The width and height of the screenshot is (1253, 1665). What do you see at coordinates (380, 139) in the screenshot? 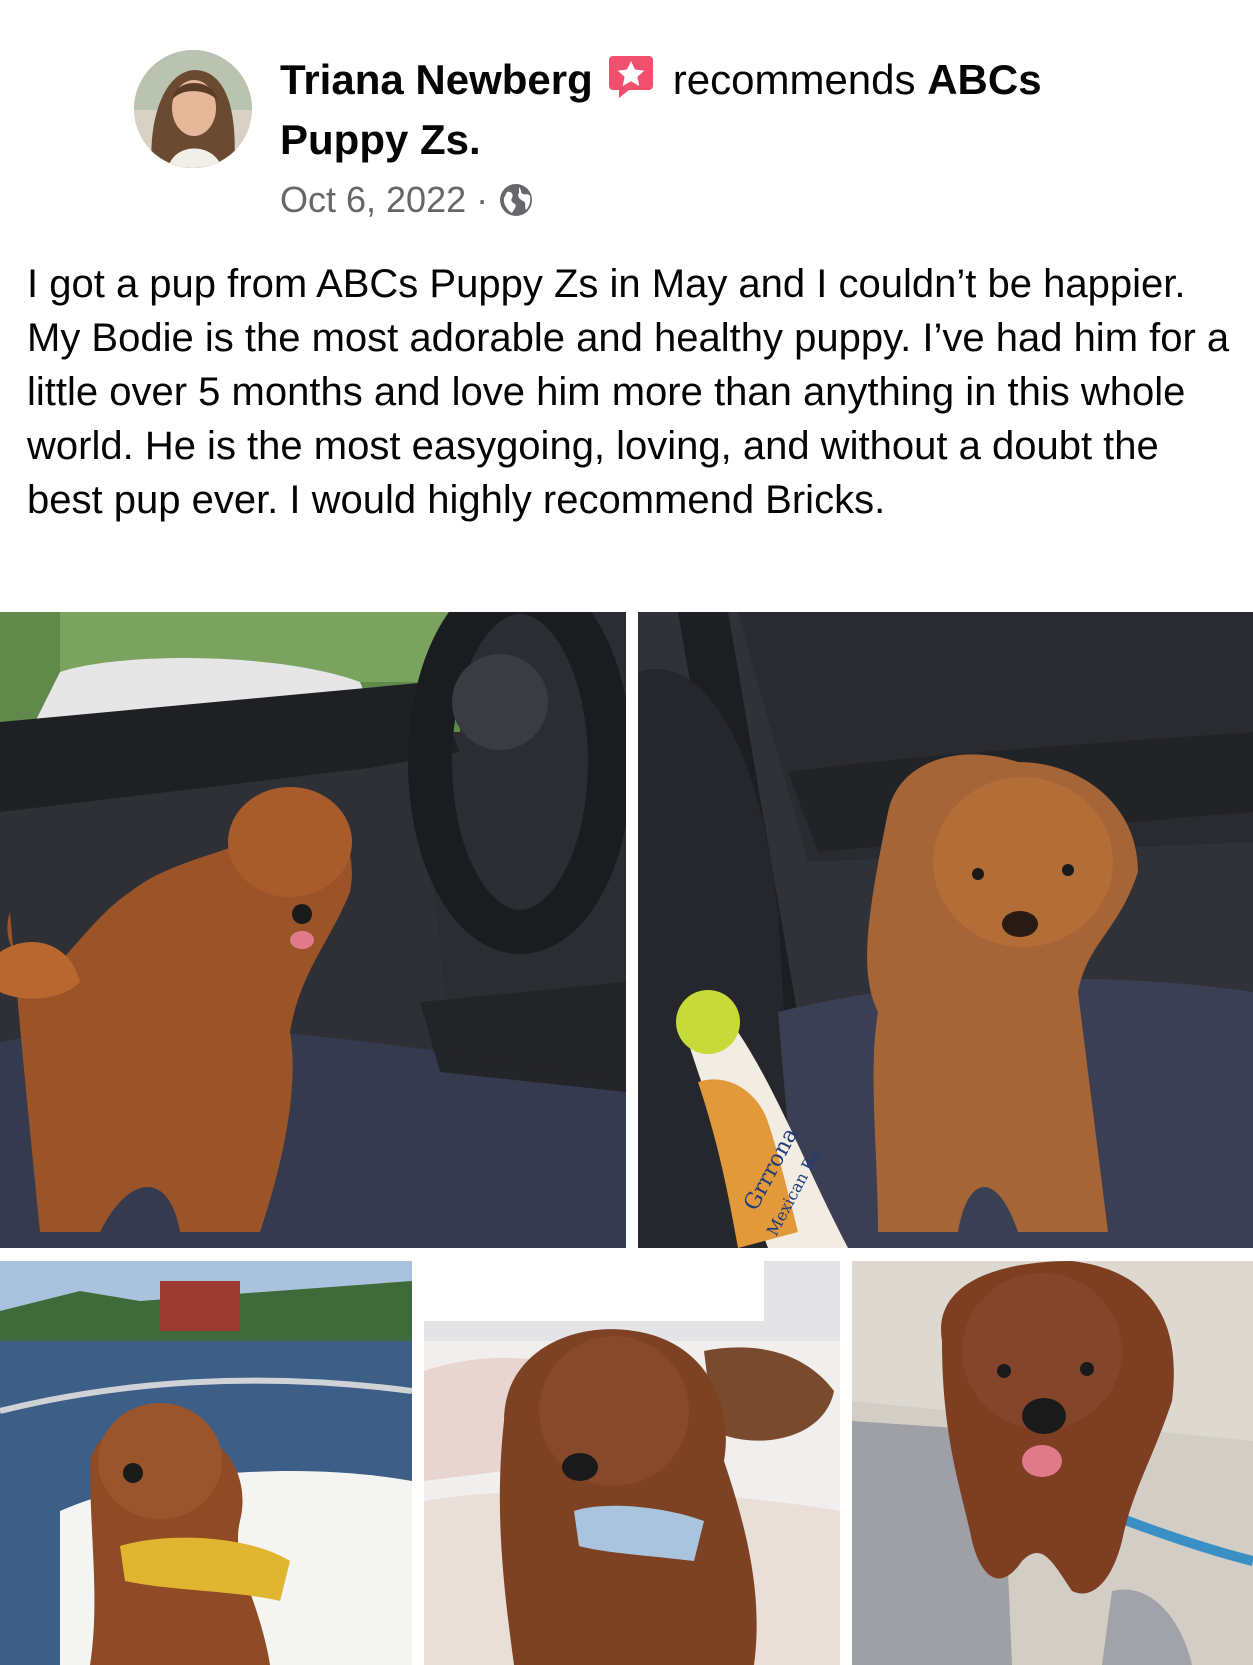
I see `page-name-line2: Puppy Zs.` at bounding box center [380, 139].